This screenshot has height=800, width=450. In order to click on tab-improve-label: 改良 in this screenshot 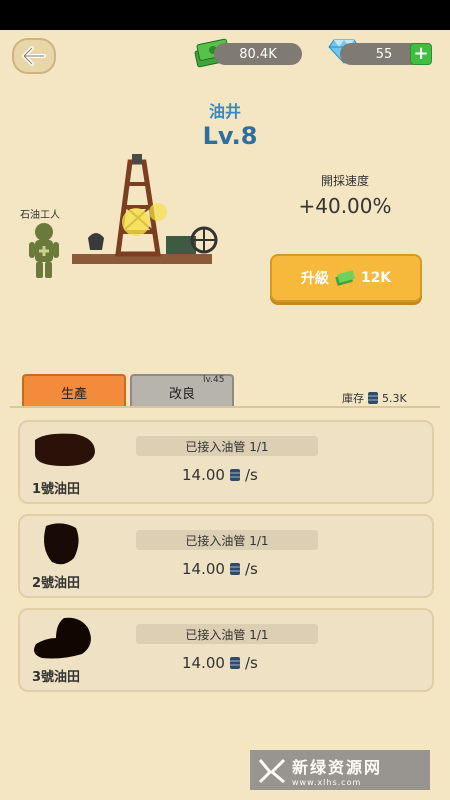, I will do `click(181, 394)`.